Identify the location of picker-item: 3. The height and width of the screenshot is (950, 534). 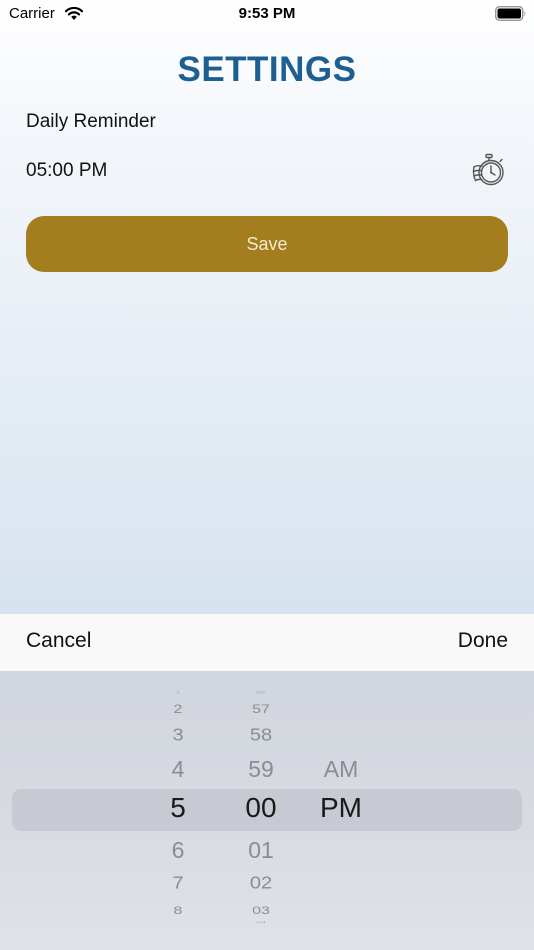
(178, 735).